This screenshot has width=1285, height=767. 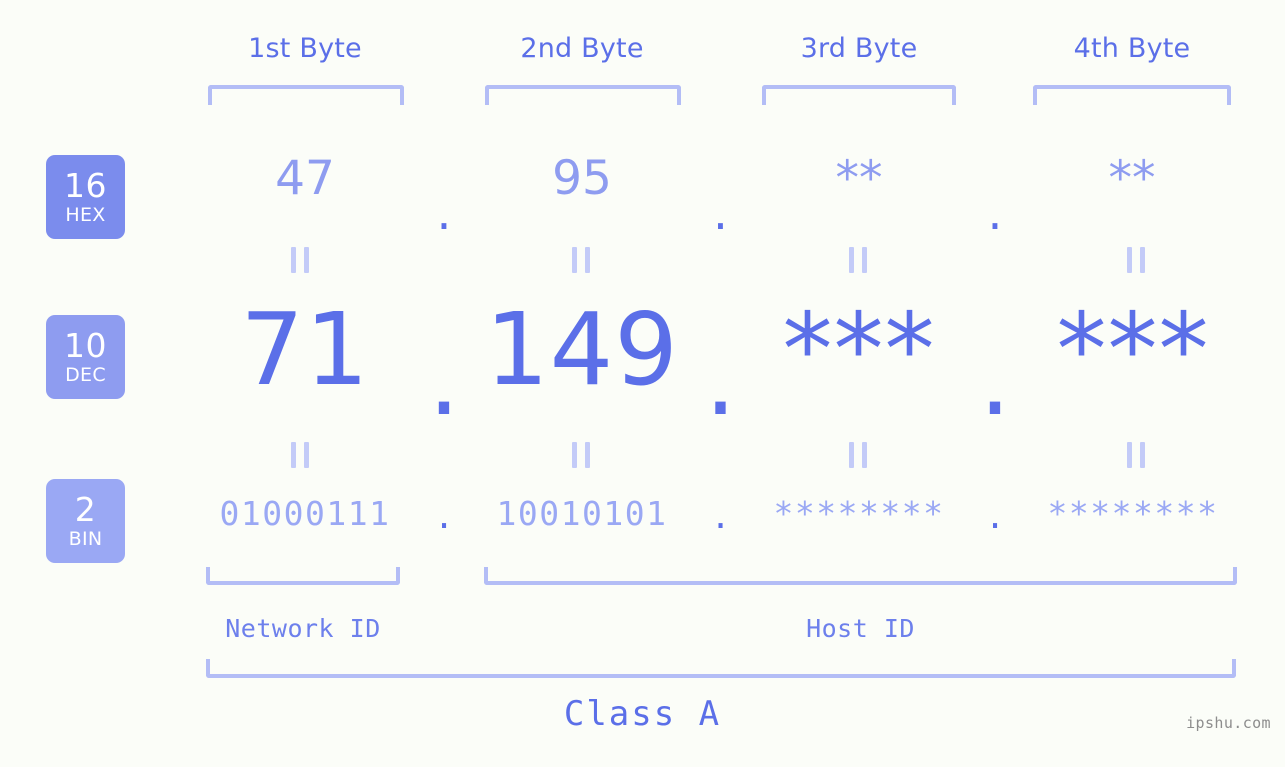 I want to click on base-badge-dec: 10 DEC, so click(x=85, y=357).